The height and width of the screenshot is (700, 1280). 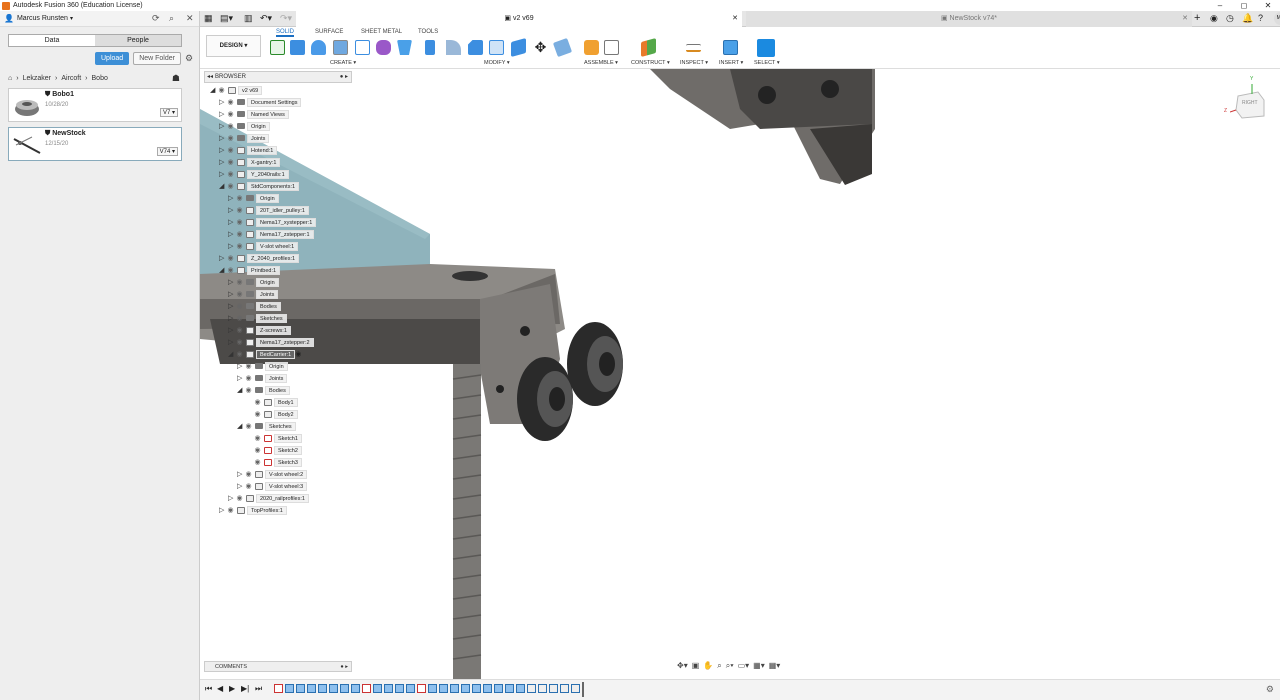 I want to click on browser-node: ◉ Body2, so click(x=272, y=414).